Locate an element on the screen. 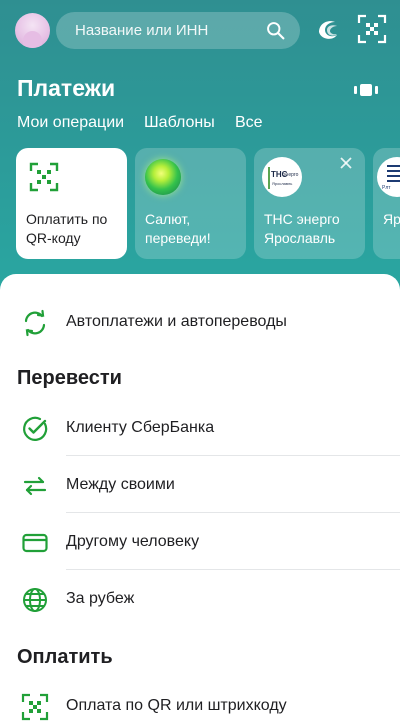 This screenshot has width=400, height=726. autopayments-item: Автоплатежи и автопереводы is located at coordinates (200, 322).